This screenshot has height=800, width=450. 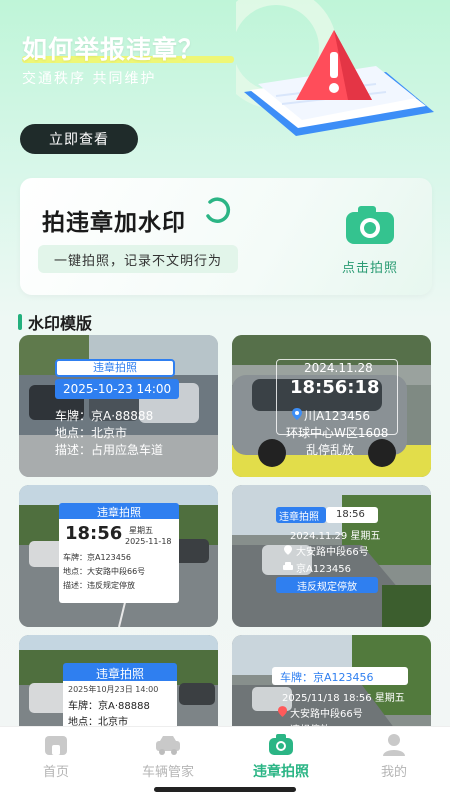 I want to click on section-title: 水印模版, so click(x=60, y=323).